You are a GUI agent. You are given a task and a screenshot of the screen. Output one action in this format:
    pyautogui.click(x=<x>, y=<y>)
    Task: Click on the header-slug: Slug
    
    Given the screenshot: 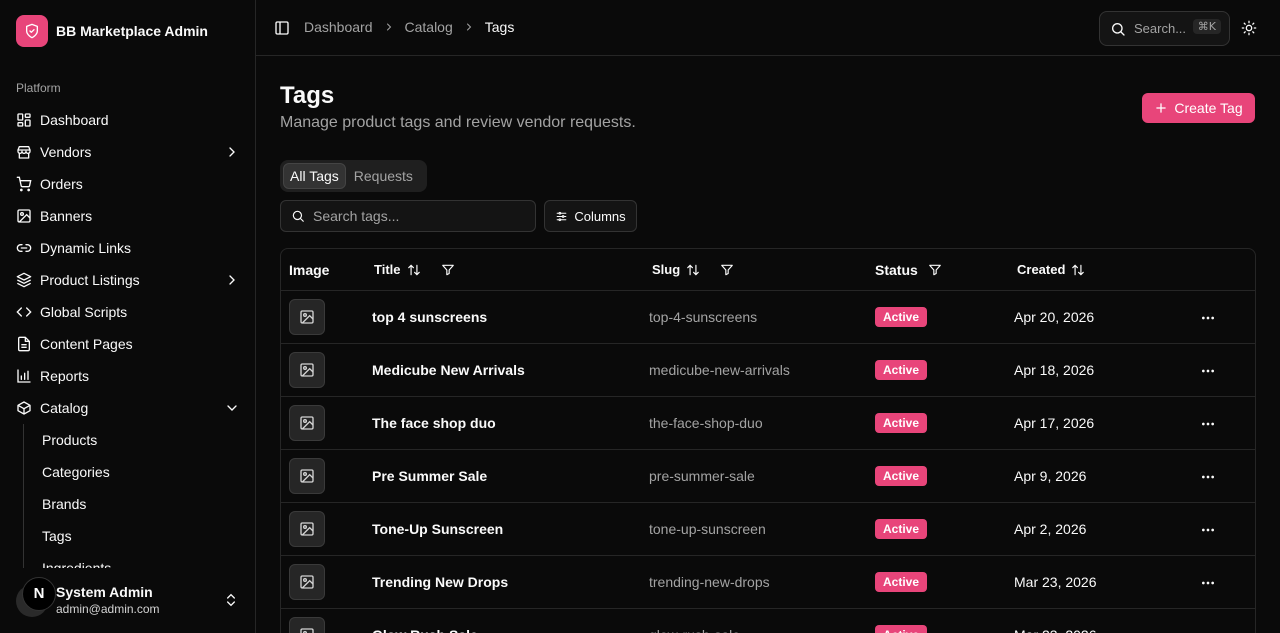 What is the action you would take?
    pyautogui.click(x=693, y=269)
    